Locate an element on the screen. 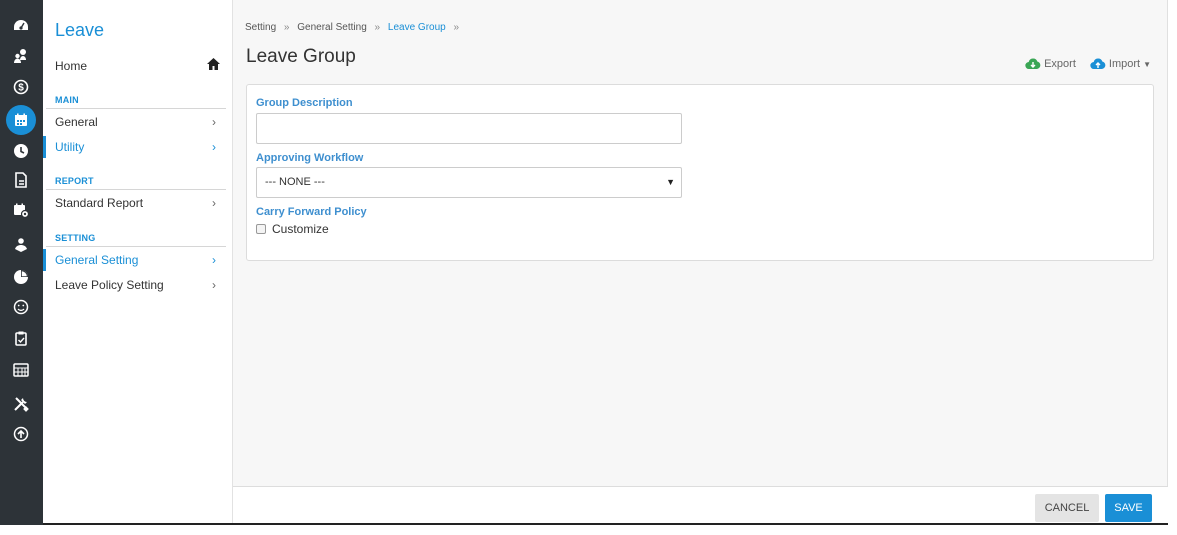 The height and width of the screenshot is (535, 1177). sidebar-item-general-setting: General Setting › is located at coordinates (134, 260).